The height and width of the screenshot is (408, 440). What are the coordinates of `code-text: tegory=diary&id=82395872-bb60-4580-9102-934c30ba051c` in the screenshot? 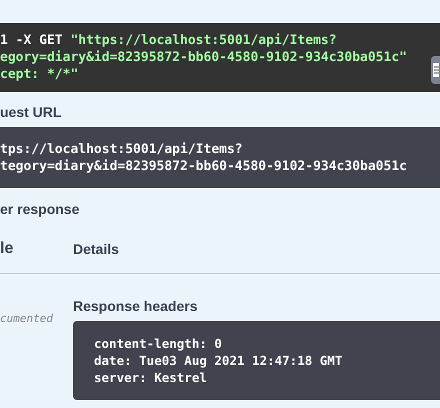 It's located at (203, 166).